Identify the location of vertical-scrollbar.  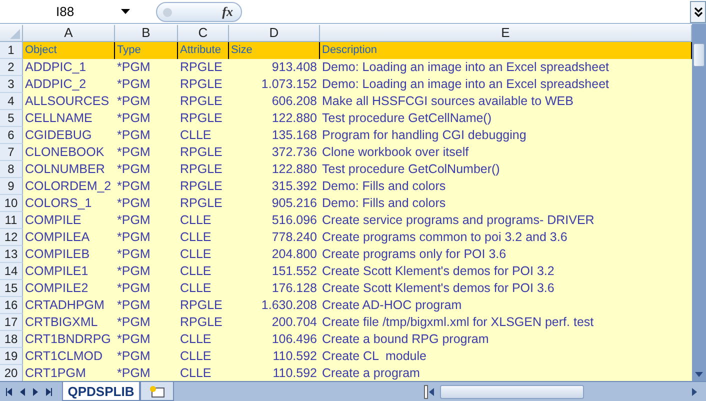
(699, 202).